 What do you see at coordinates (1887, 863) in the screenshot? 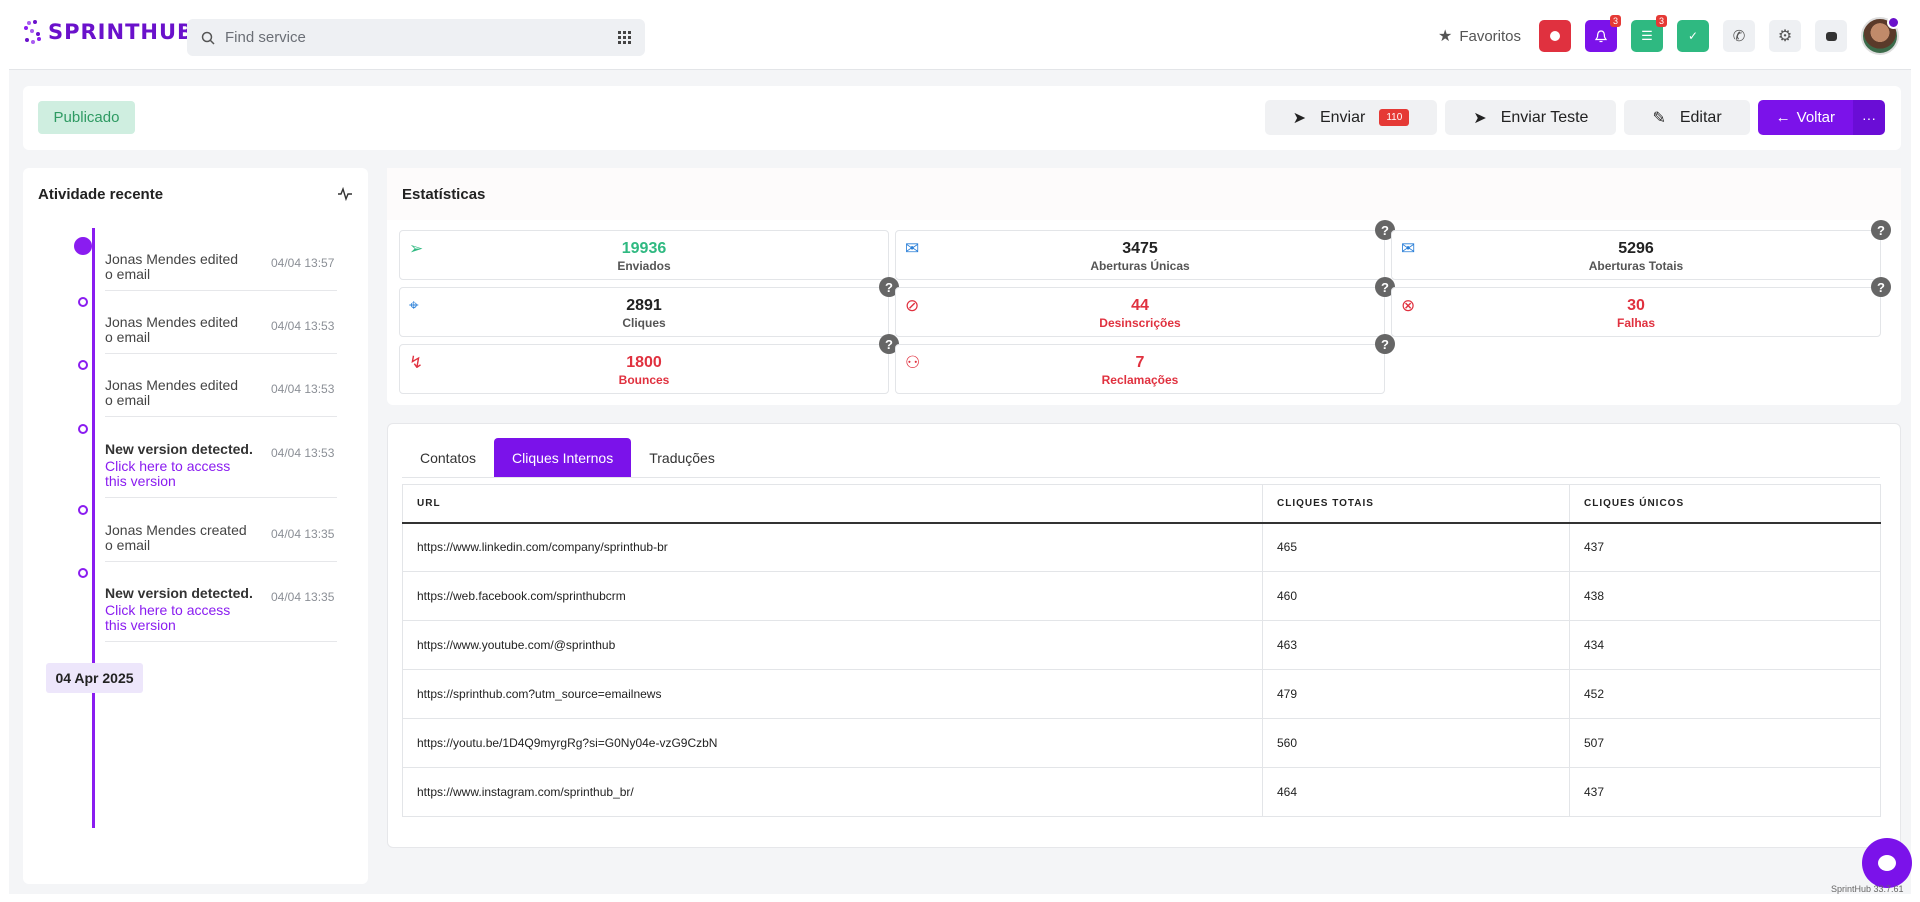
I see `chat-fab-button` at bounding box center [1887, 863].